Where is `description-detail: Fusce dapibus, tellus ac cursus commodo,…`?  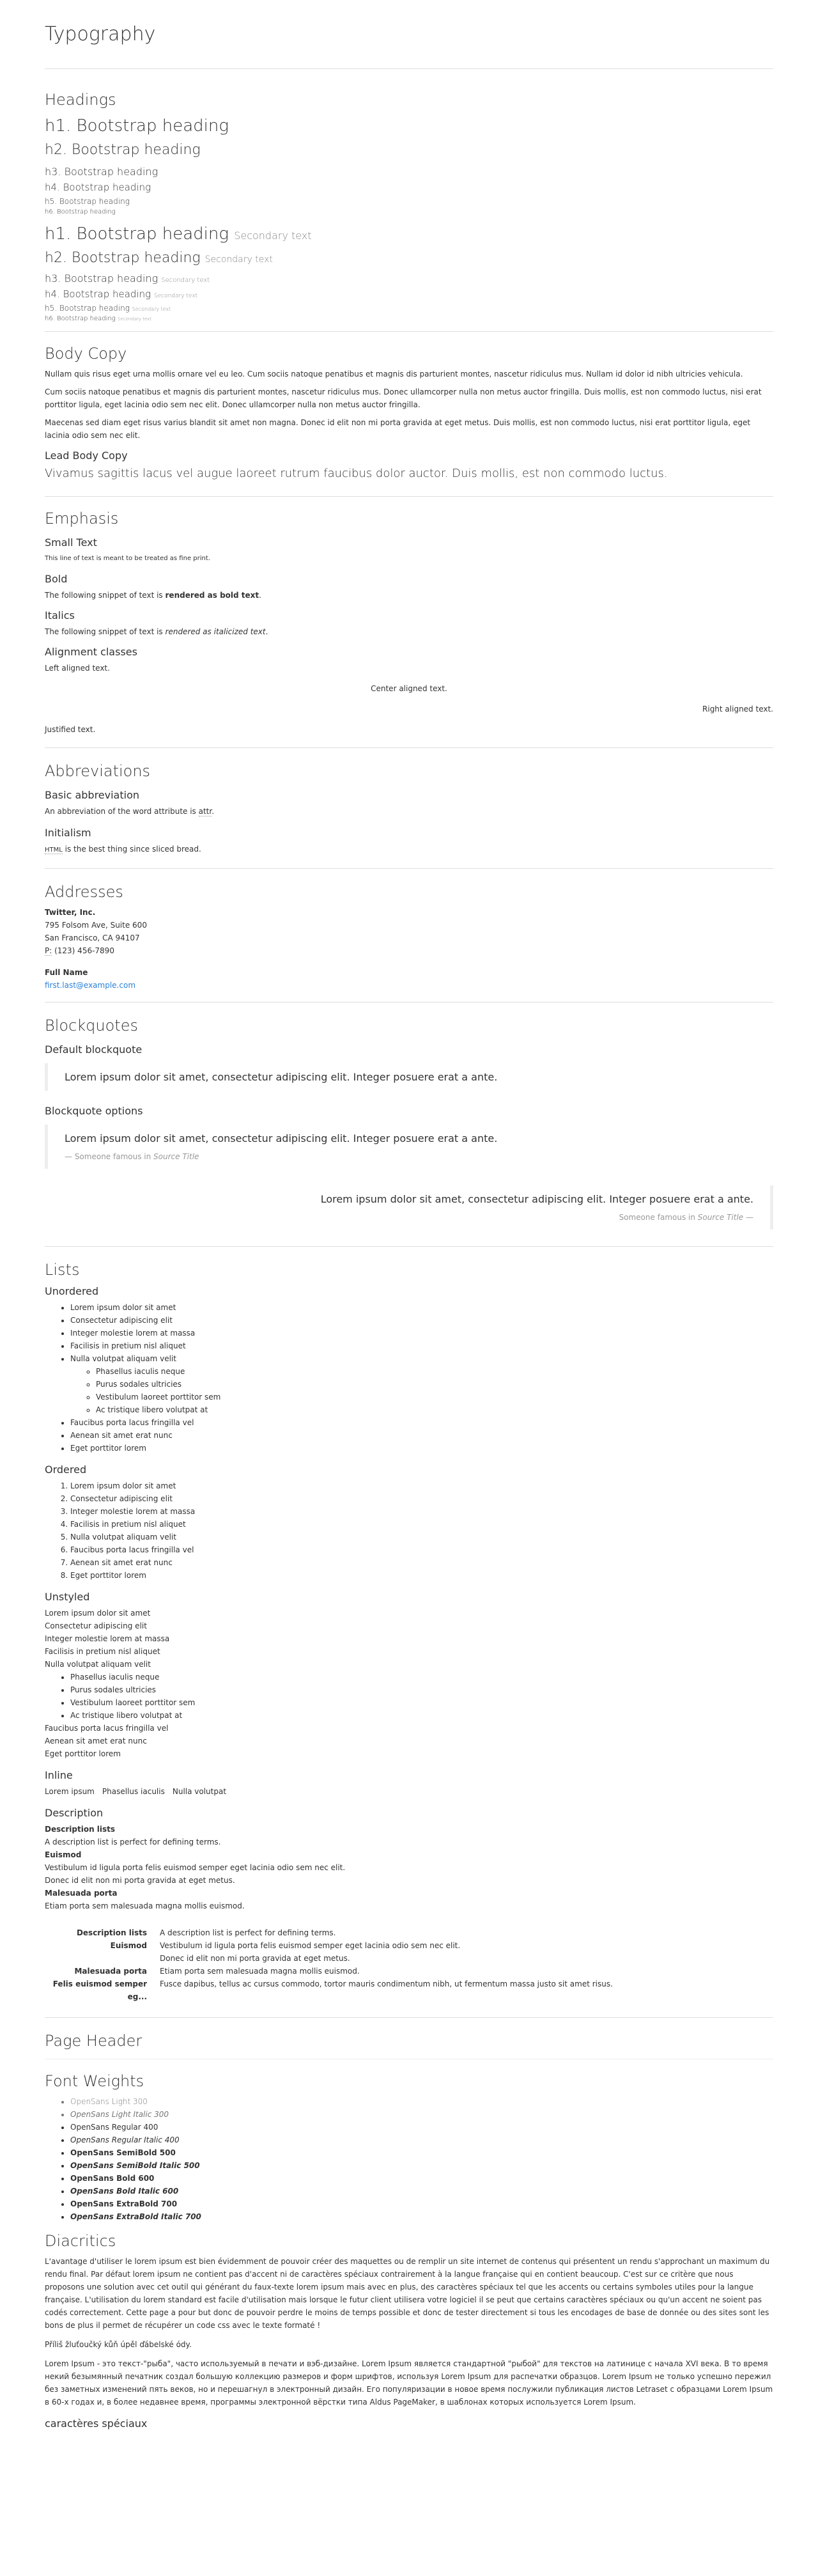
description-detail: Fusce dapibus, tellus ac cursus commodo,… is located at coordinates (386, 1983).